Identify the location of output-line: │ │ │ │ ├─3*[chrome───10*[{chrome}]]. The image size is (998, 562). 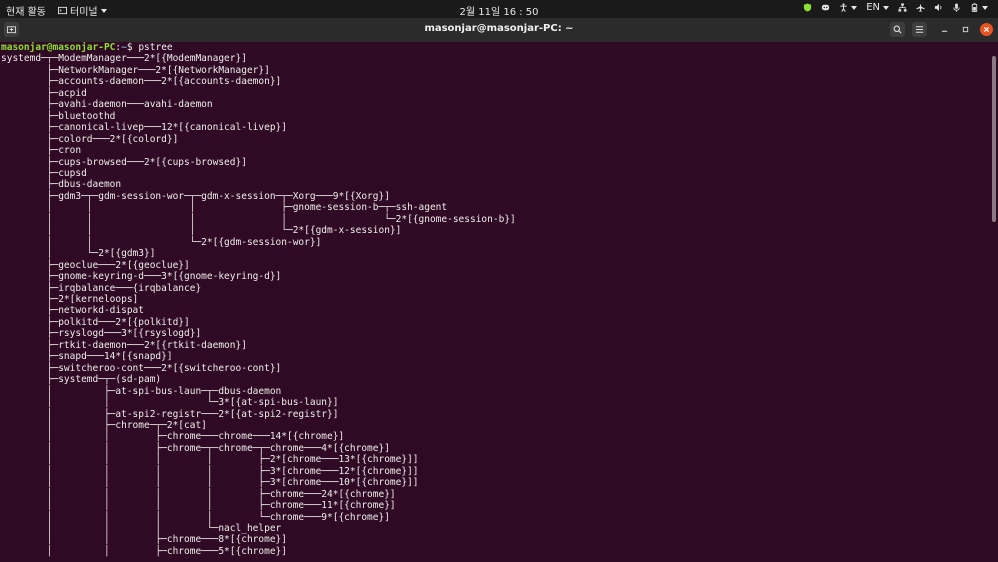
(232, 483).